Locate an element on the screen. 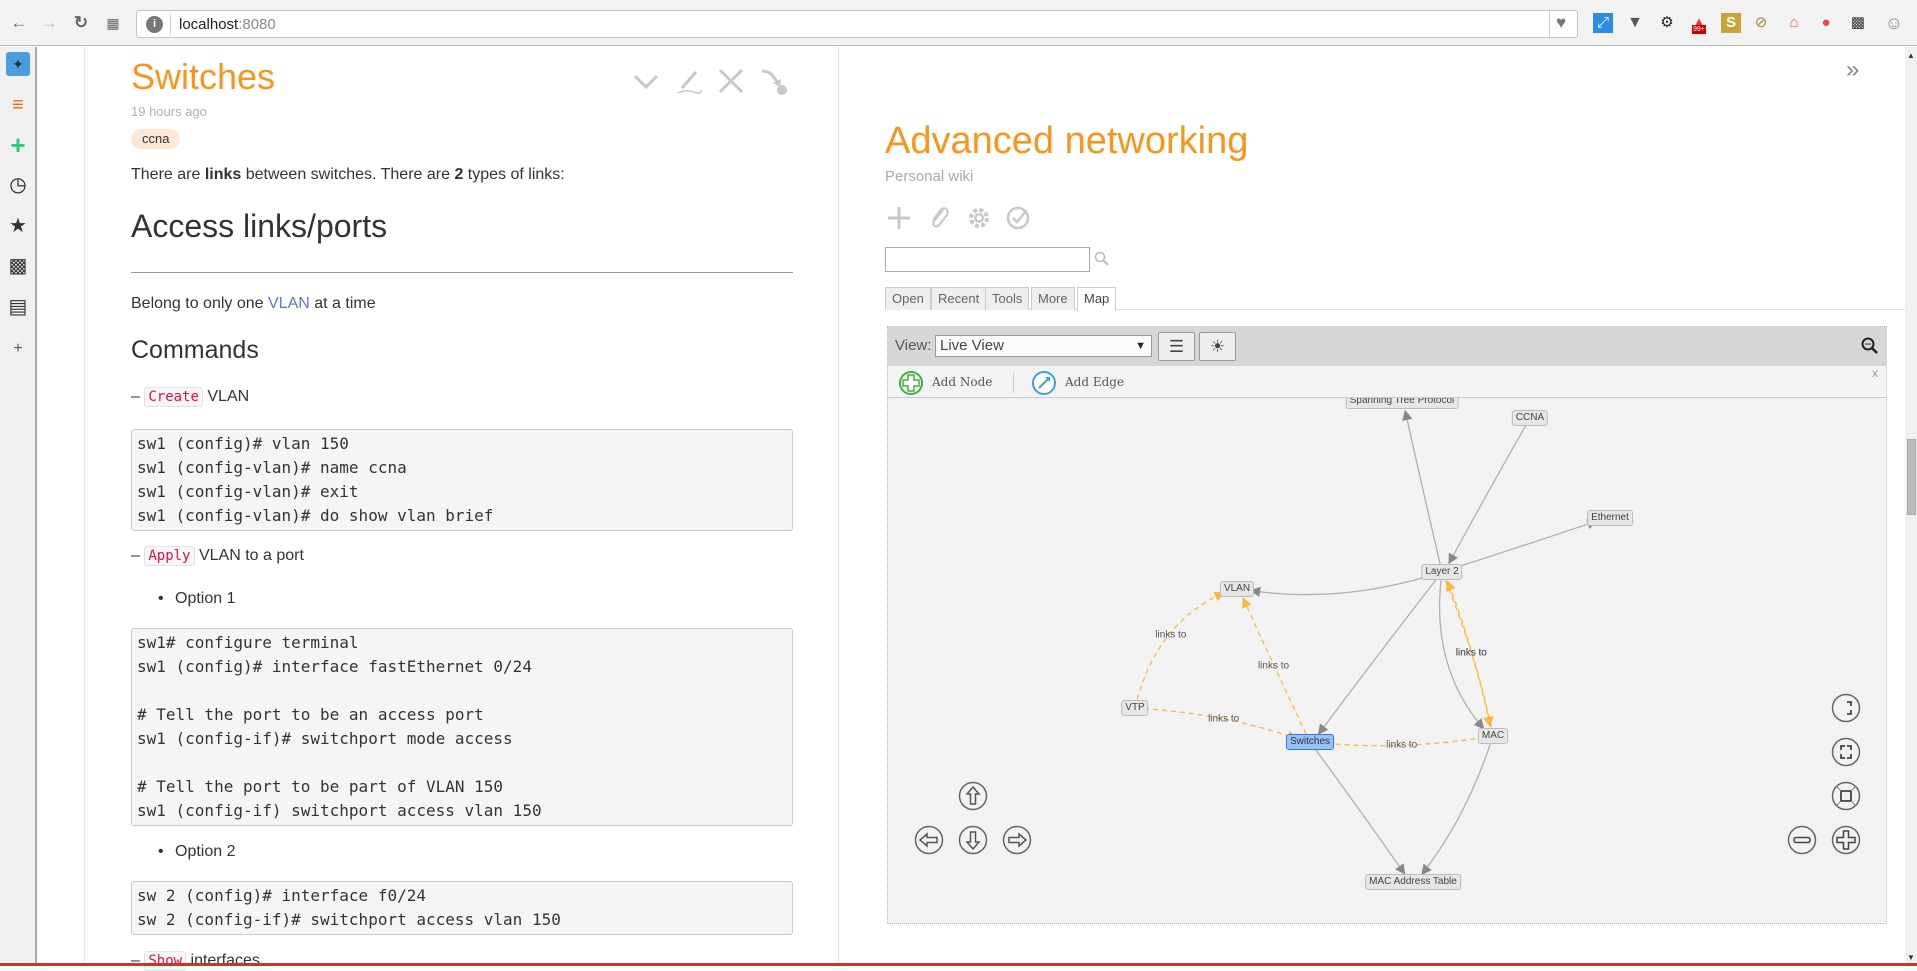 This screenshot has height=971, width=1917. map-toolbar: View: Live View ▼ ☰ ☀ is located at coordinates (1387, 346).